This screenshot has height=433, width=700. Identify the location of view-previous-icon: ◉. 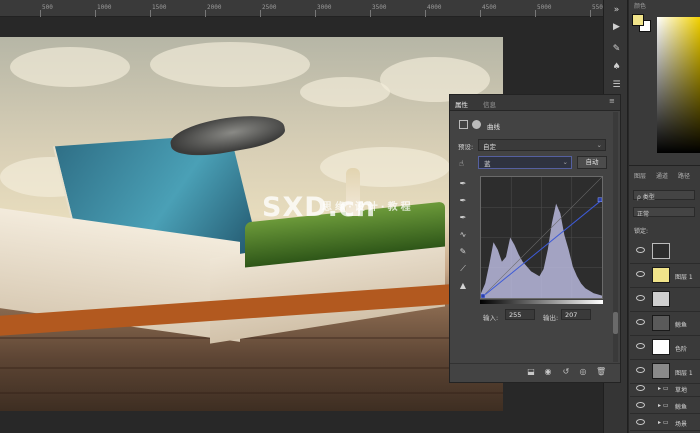
(548, 372).